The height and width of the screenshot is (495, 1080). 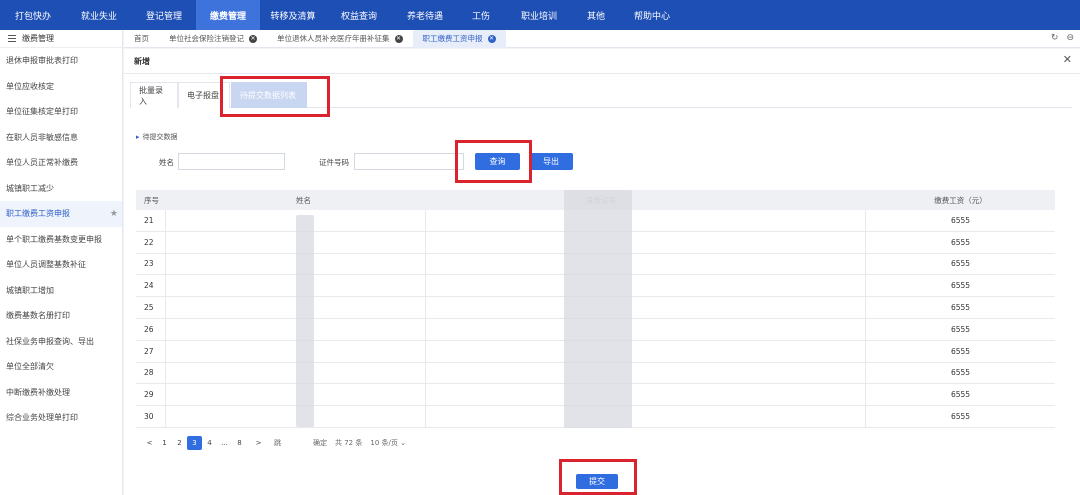 What do you see at coordinates (303, 200) in the screenshot?
I see `col-header: 姓名` at bounding box center [303, 200].